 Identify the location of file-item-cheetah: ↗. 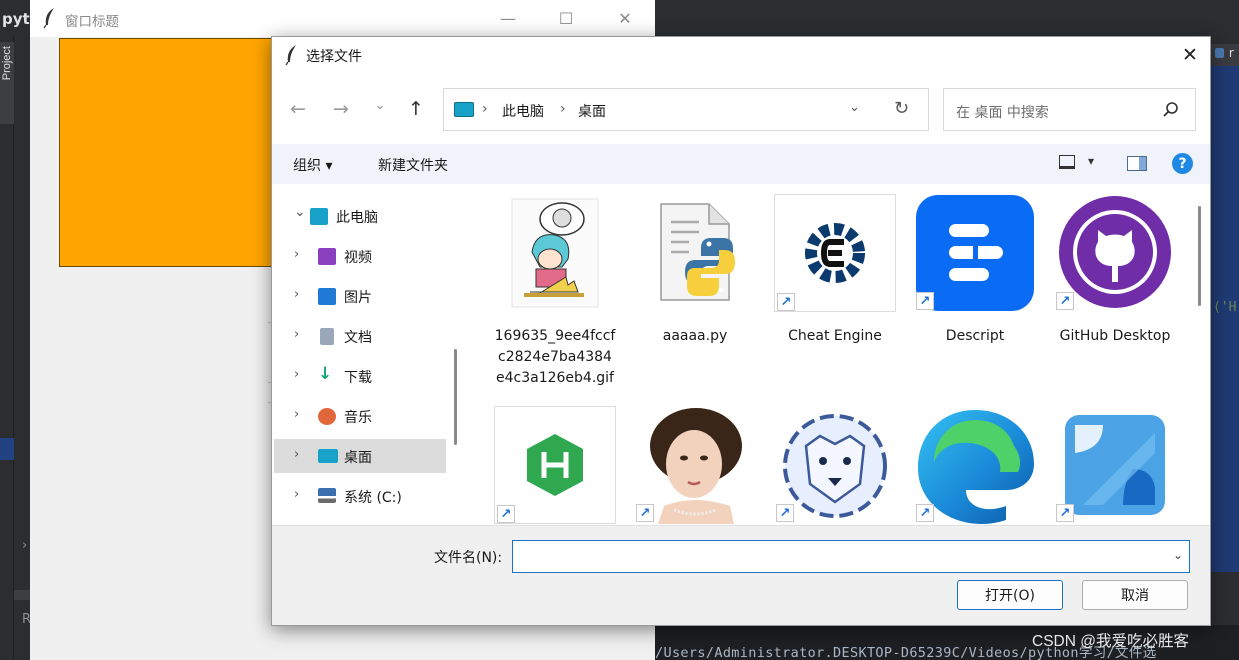
(835, 465).